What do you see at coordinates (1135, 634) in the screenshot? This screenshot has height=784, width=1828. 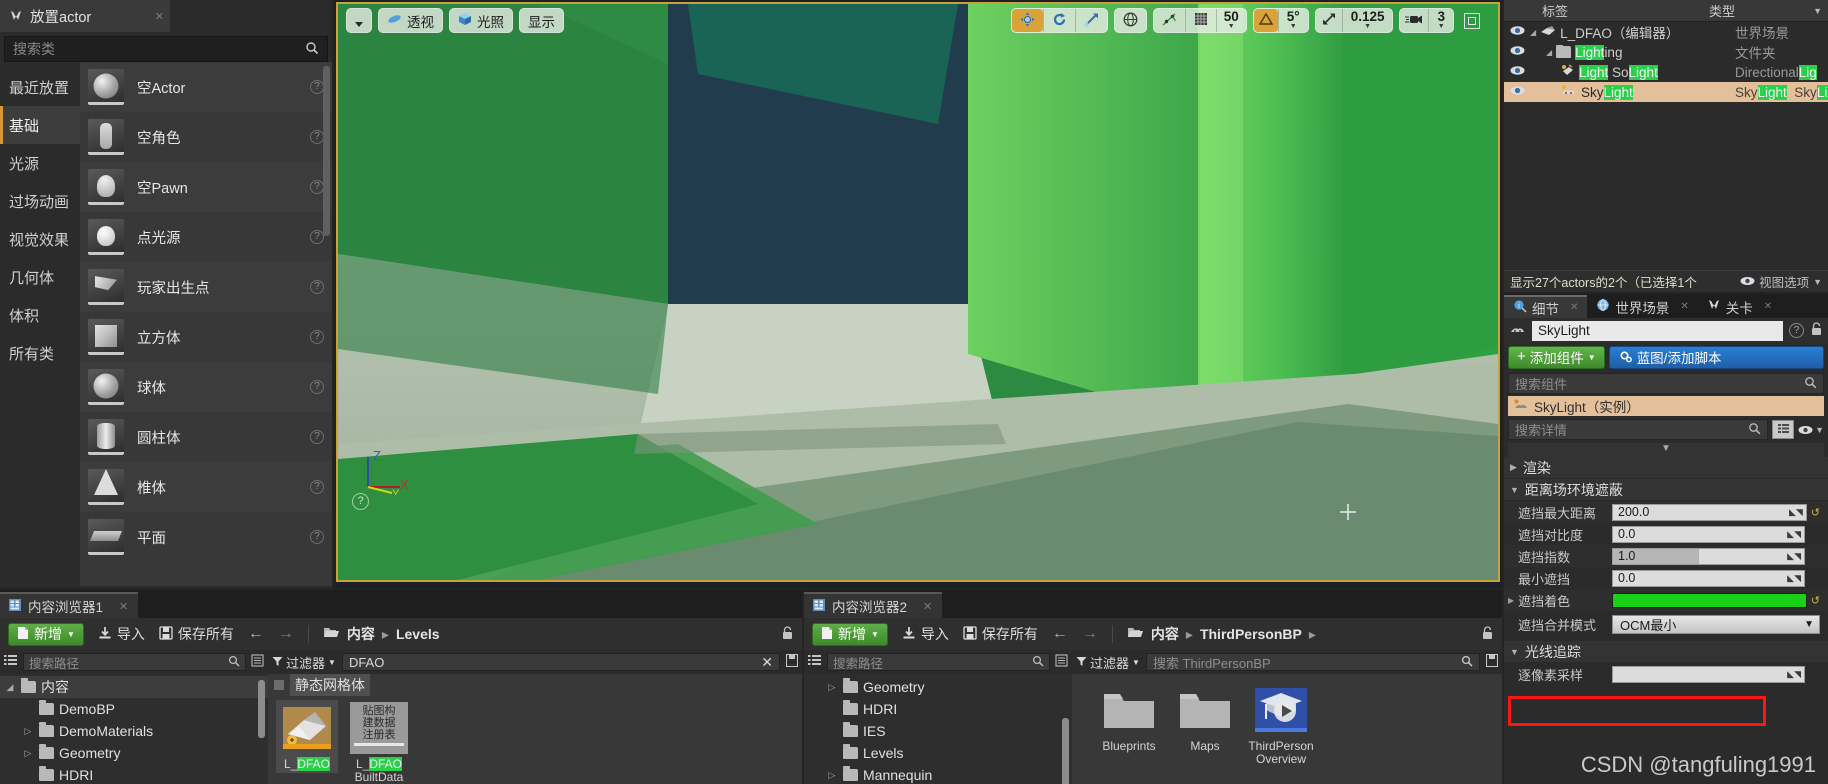 I see `folder-open-icon` at bounding box center [1135, 634].